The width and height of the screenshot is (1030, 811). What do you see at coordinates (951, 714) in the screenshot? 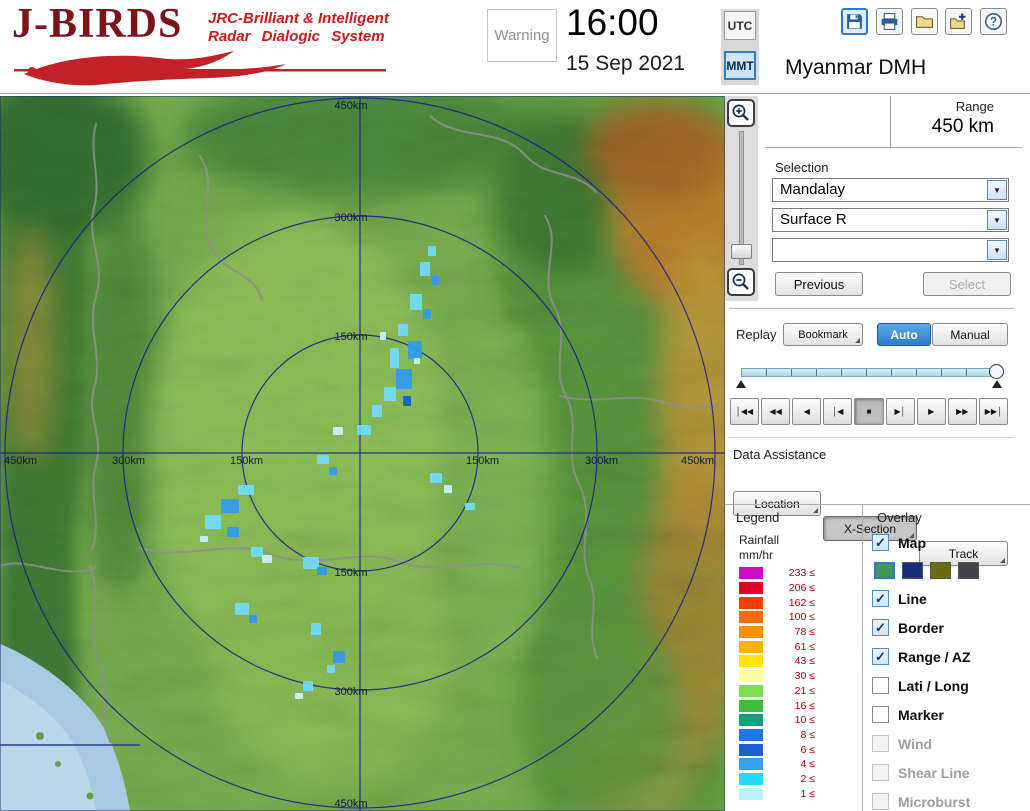
I see `overlay-item-marker: Marker` at bounding box center [951, 714].